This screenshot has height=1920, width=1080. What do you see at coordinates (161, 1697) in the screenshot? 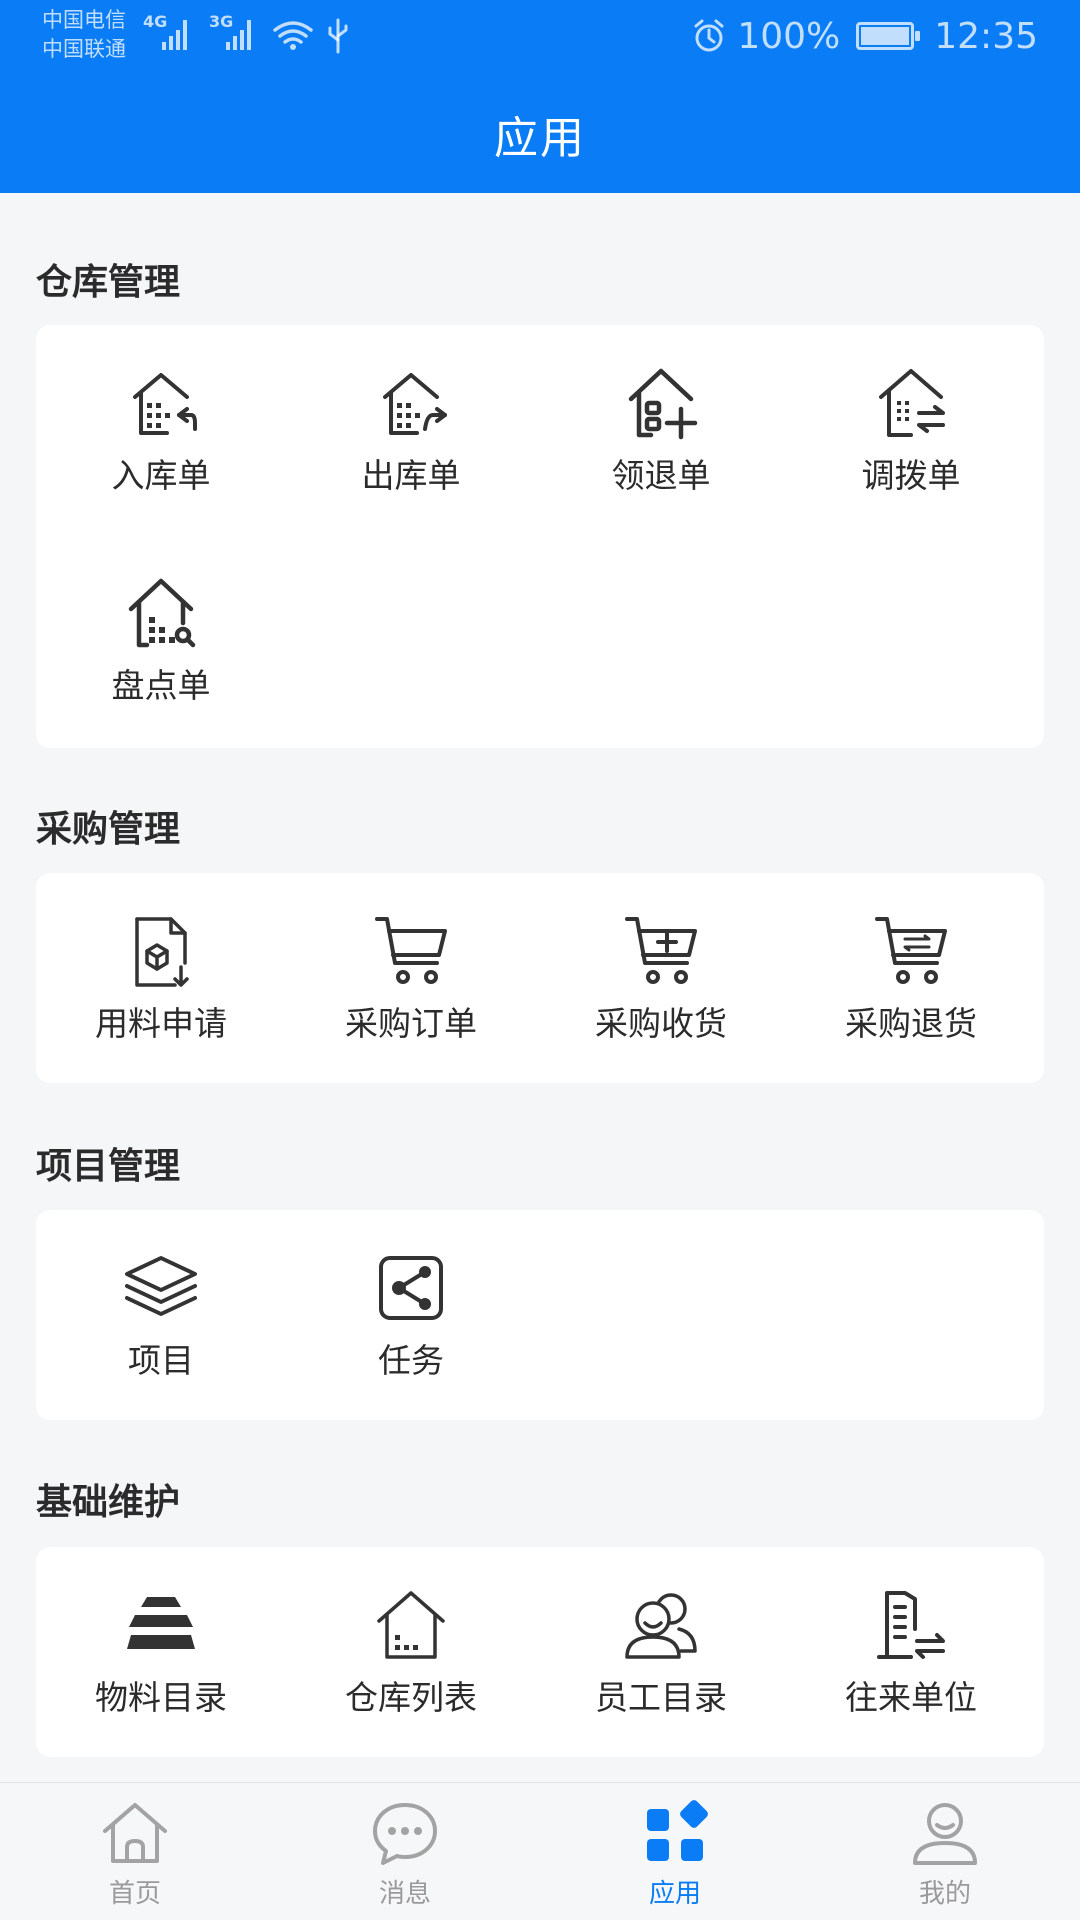
I see `app-label: 物料目录` at bounding box center [161, 1697].